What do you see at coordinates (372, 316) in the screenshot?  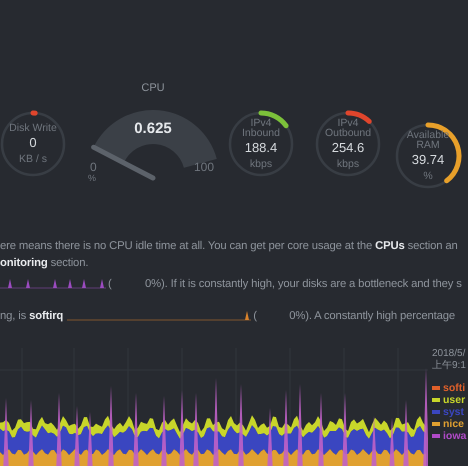 I see `description-text: 0%). A constantly high percentage` at bounding box center [372, 316].